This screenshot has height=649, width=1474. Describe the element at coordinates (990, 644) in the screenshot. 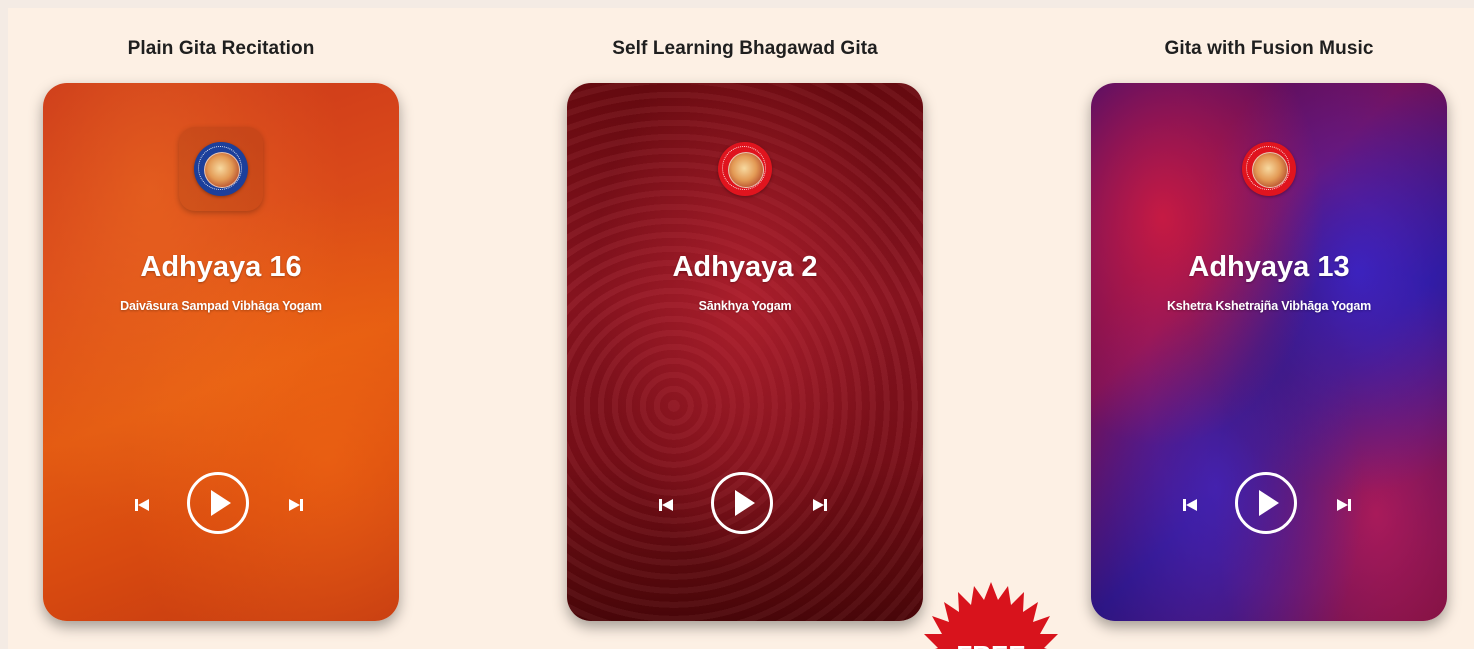

I see `badge-label: FREE` at that location.